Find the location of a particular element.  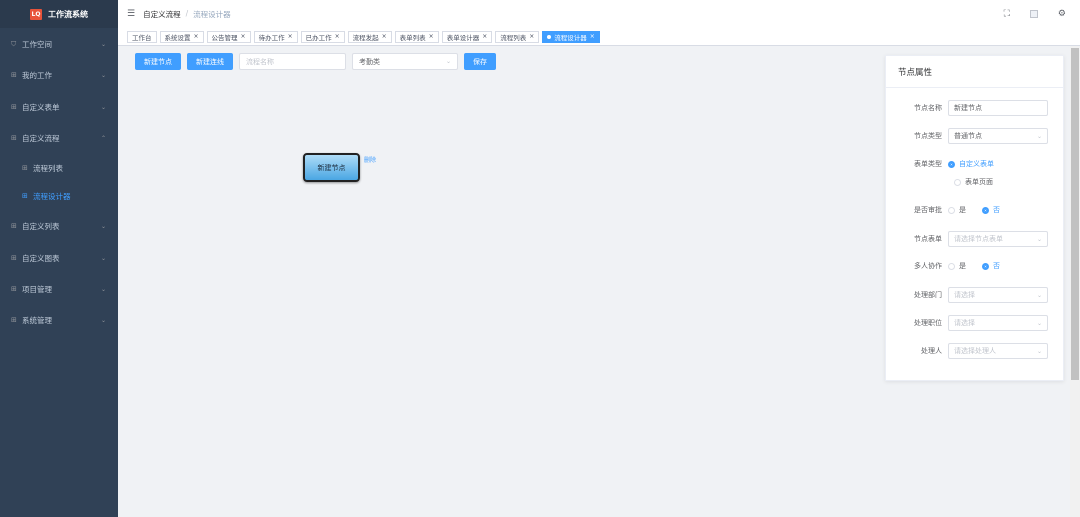

node-type-select: 普通节点 ⌄ is located at coordinates (998, 136).